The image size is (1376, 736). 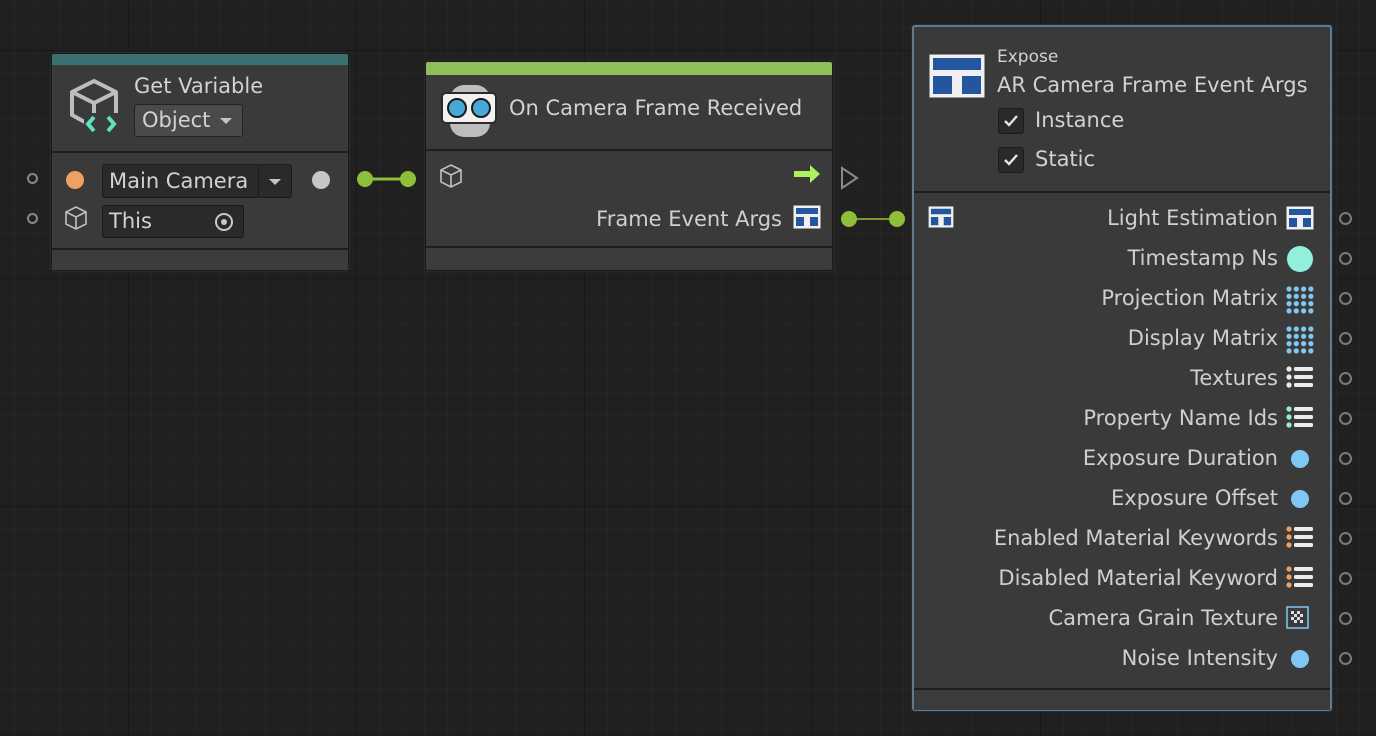 I want to click on node-title: AR Camera Frame Event Args, so click(x=1152, y=85).